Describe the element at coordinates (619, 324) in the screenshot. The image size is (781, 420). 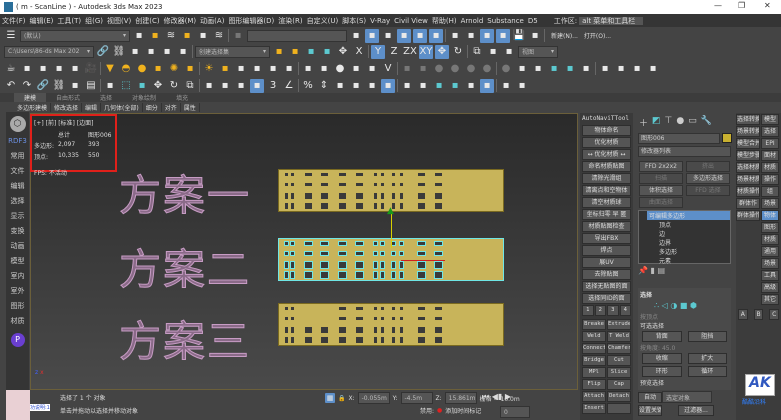
I see `poly-tool-extrude-button: Extrude` at that location.